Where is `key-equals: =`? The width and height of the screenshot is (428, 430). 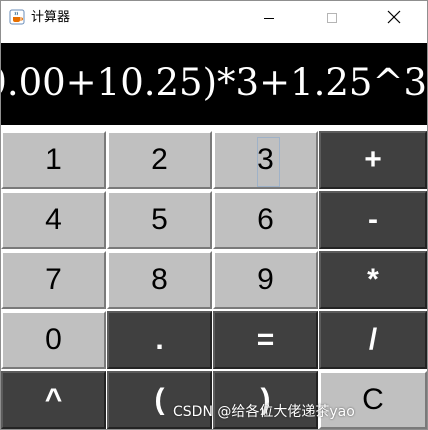
key-equals: = is located at coordinates (265, 340).